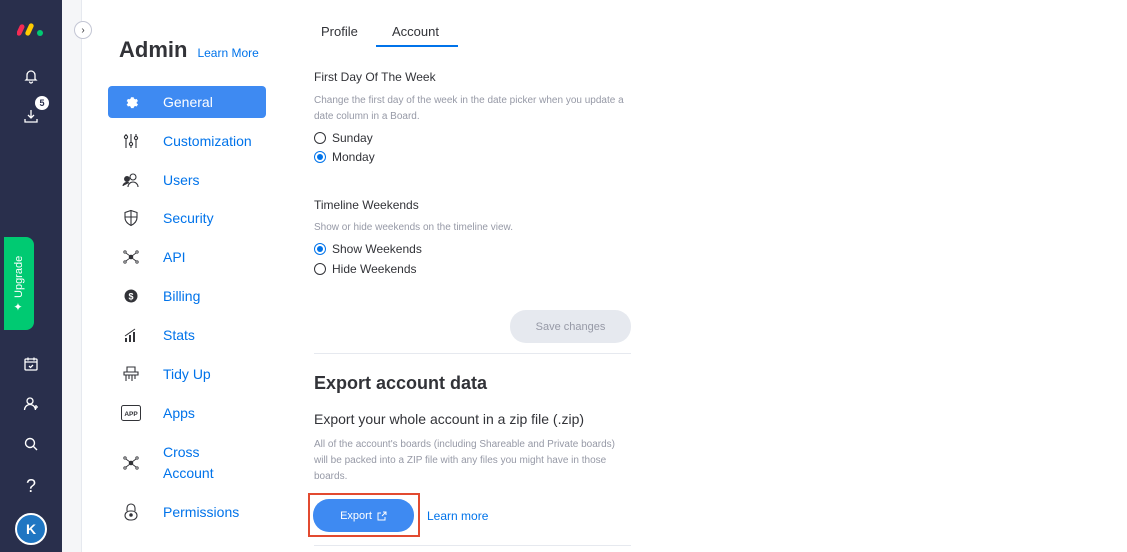 This screenshot has height=552, width=1127. I want to click on sidebar-item-label: Tidy Up, so click(187, 373).